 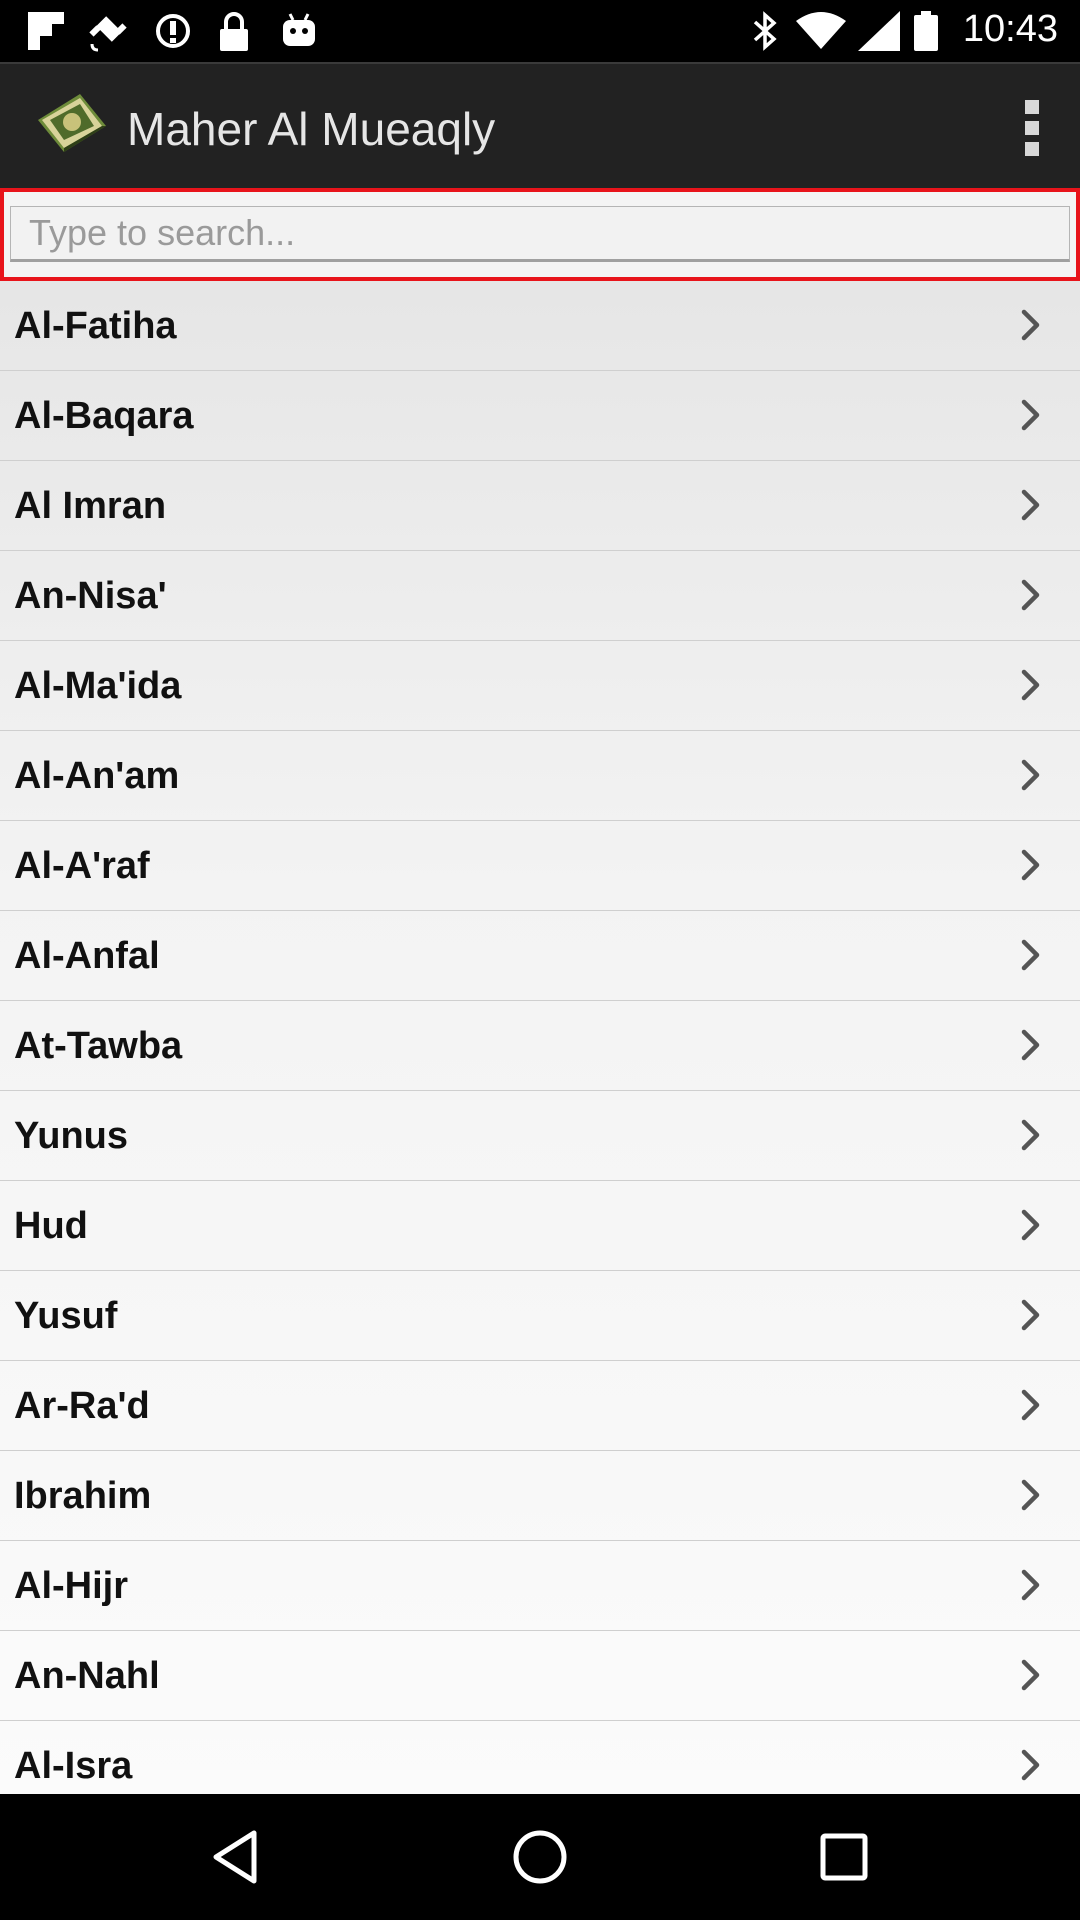 What do you see at coordinates (87, 956) in the screenshot?
I see `surah-label: Al-Anfal` at bounding box center [87, 956].